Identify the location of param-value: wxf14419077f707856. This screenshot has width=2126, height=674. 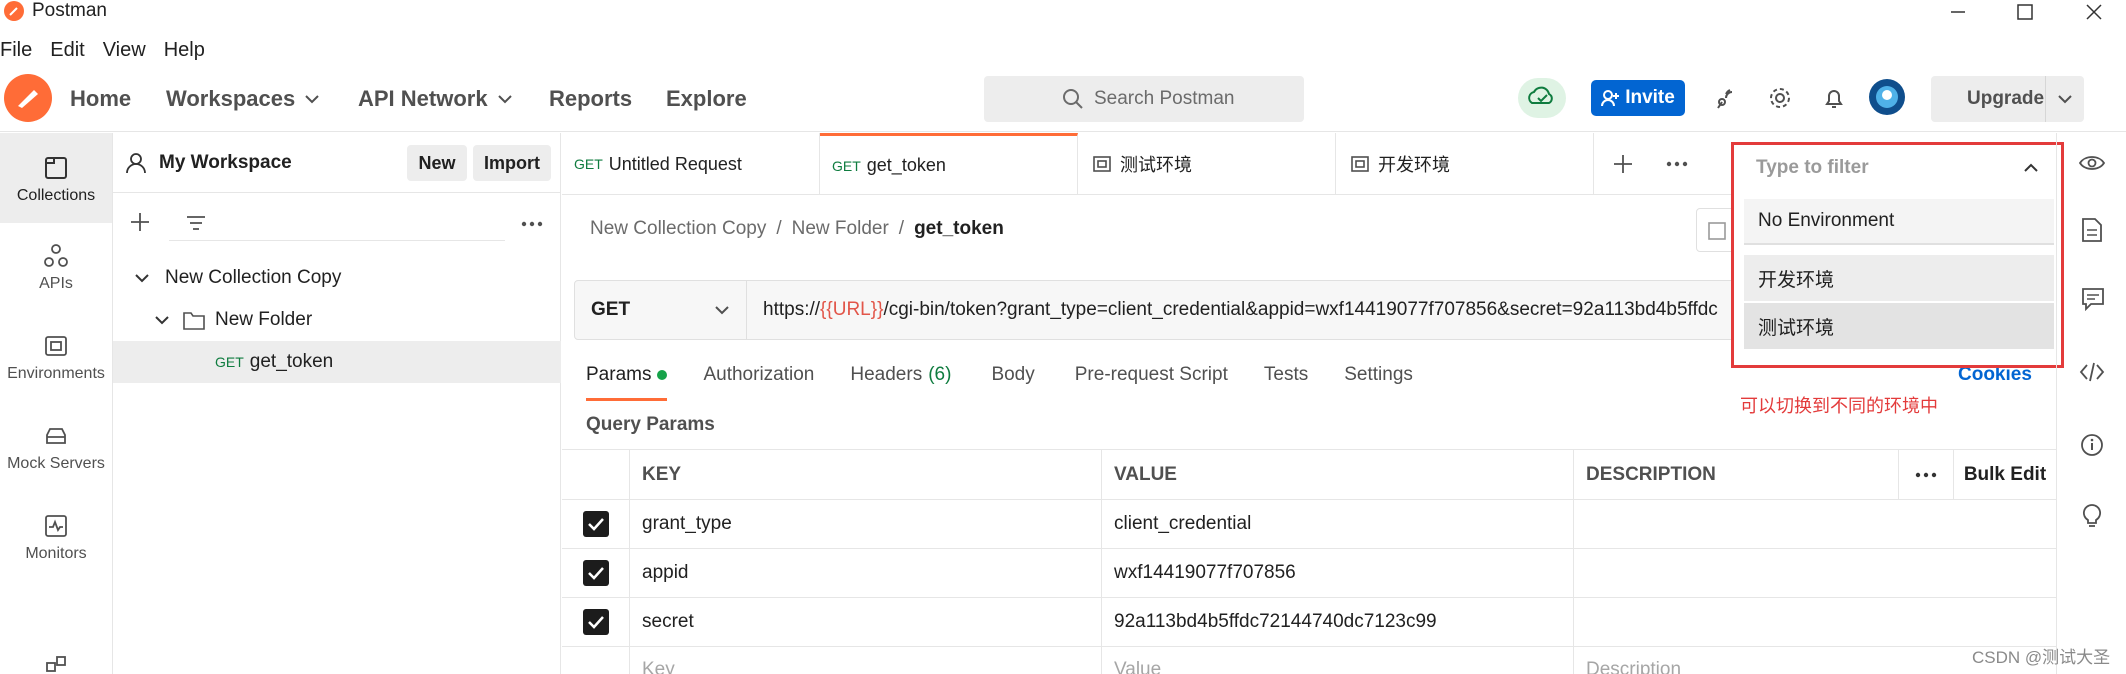
(1338, 573).